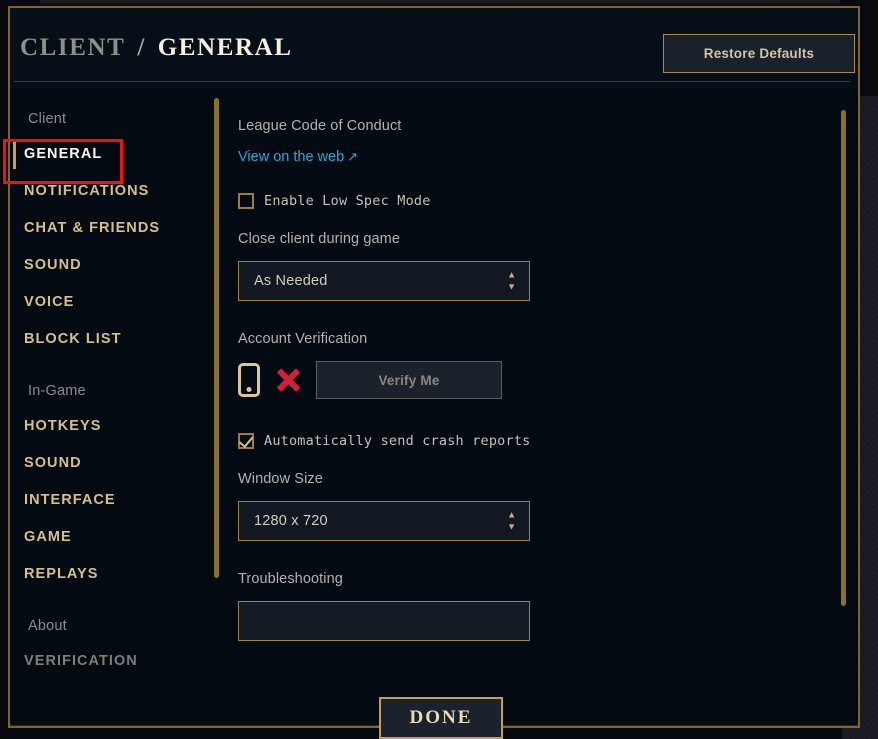  Describe the element at coordinates (280, 479) in the screenshot. I see `window-size-label: Window Size` at that location.